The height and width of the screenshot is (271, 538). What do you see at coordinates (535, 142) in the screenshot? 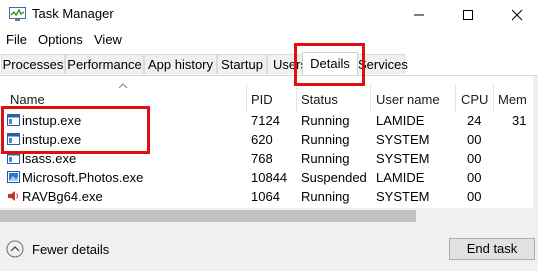
I see `vertical-scrollbar` at bounding box center [535, 142].